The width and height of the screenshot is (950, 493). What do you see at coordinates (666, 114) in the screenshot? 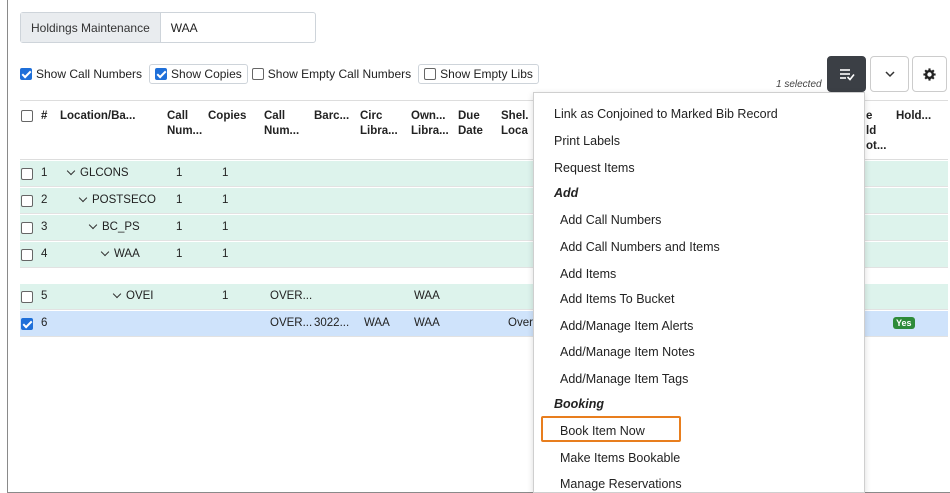
I see `menu-item-link-conjoined: Link as Conjoined to Marked Bib Record` at bounding box center [666, 114].